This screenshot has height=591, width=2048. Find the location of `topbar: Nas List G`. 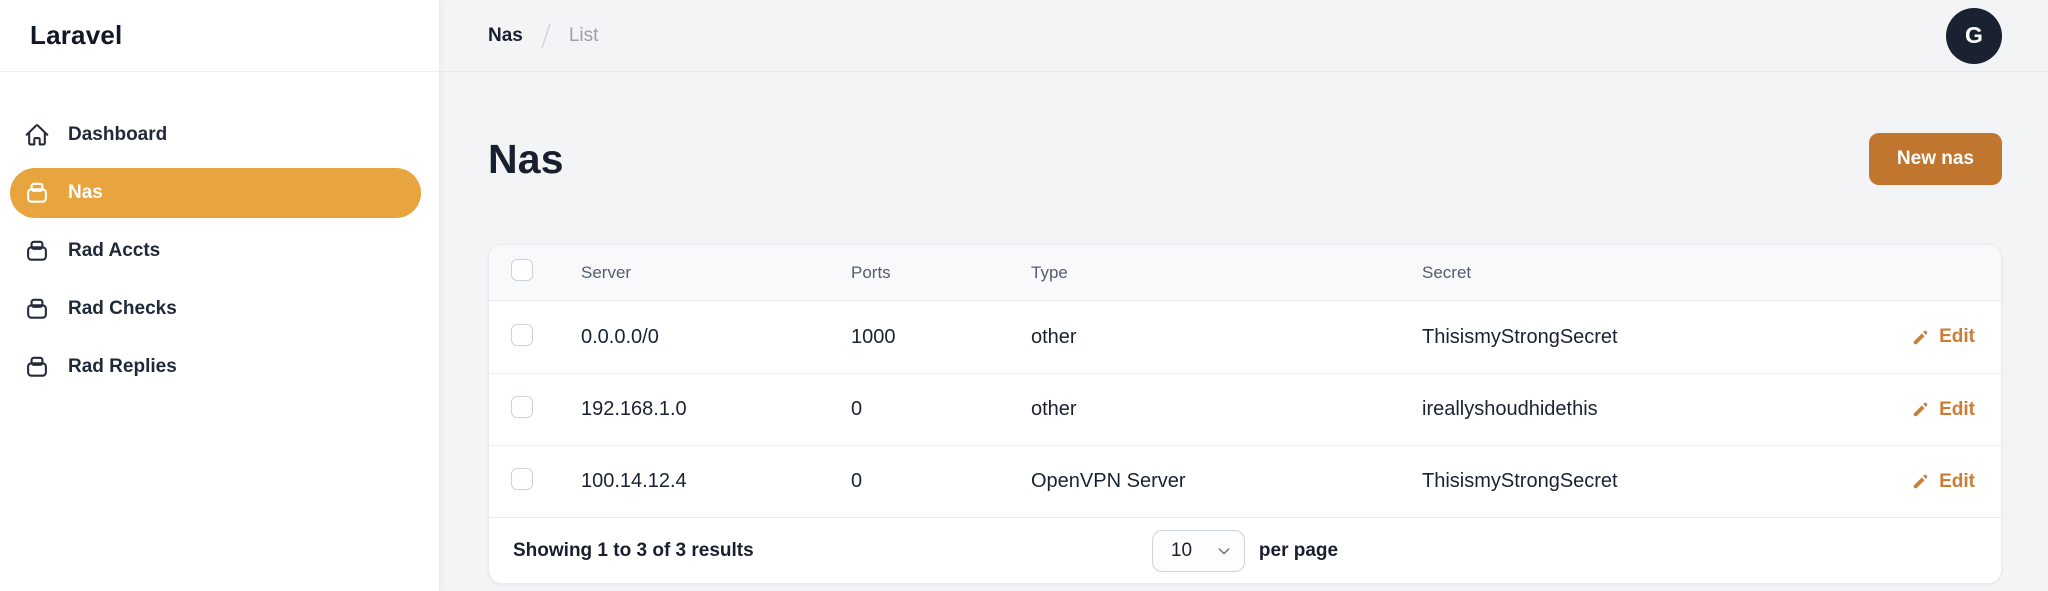

topbar: Nas List G is located at coordinates (1244, 36).